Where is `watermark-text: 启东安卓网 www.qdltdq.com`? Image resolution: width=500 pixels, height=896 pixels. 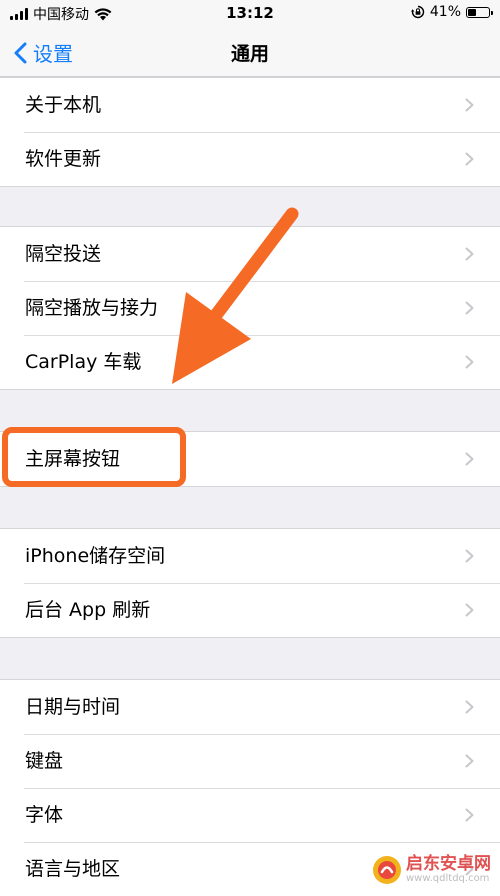
watermark-text: 启东安卓网 www.qdltdq.com is located at coordinates (448, 869).